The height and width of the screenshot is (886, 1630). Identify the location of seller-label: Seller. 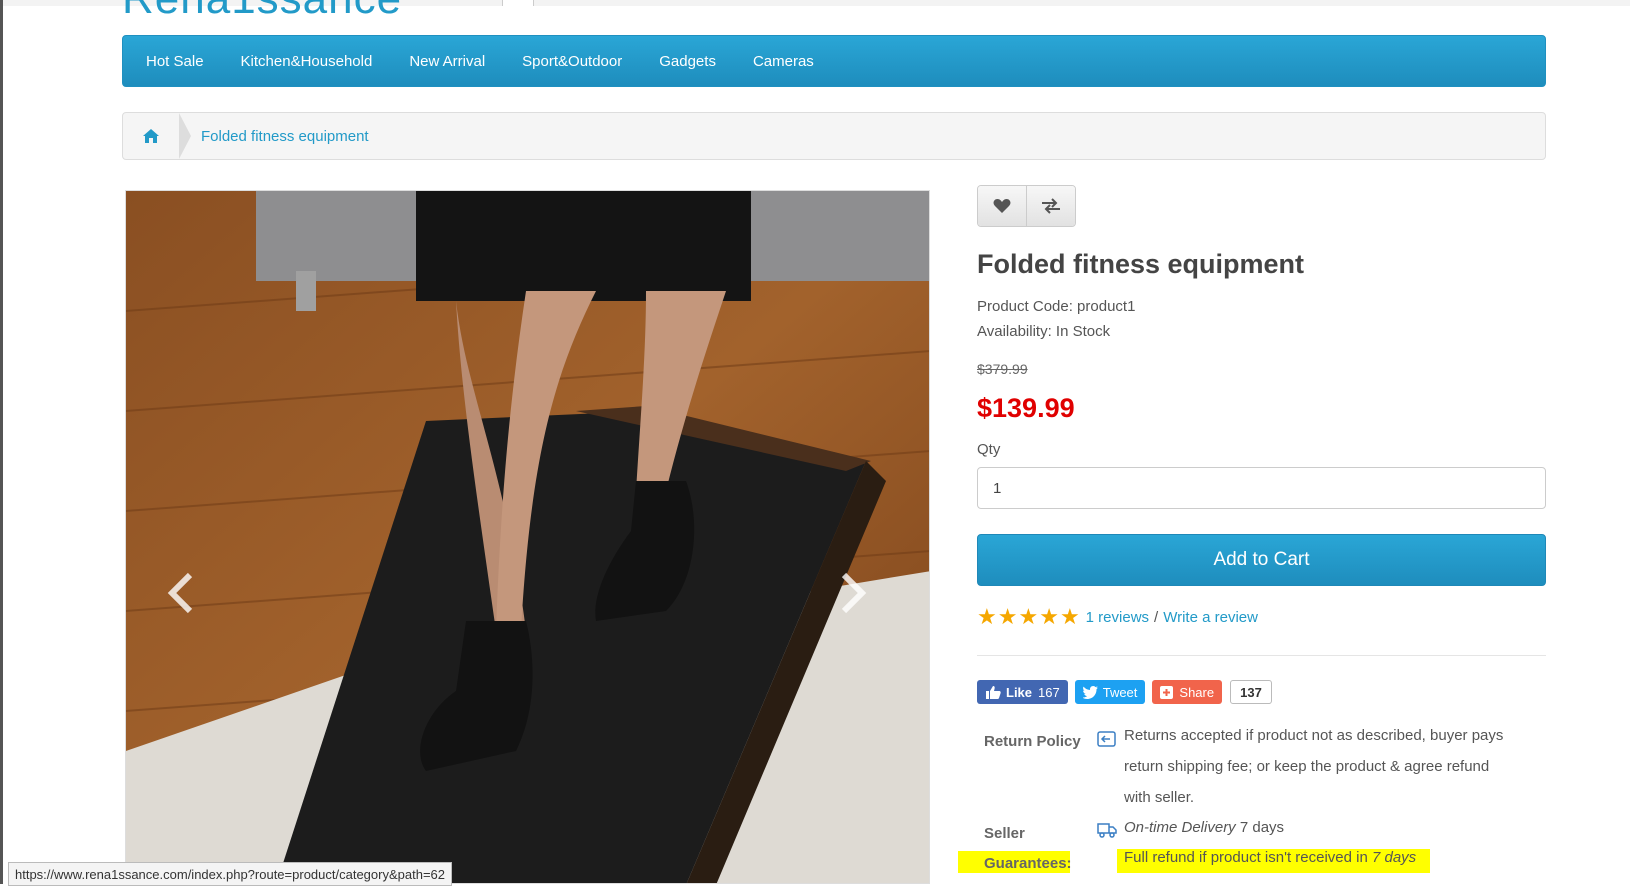
(1004, 833).